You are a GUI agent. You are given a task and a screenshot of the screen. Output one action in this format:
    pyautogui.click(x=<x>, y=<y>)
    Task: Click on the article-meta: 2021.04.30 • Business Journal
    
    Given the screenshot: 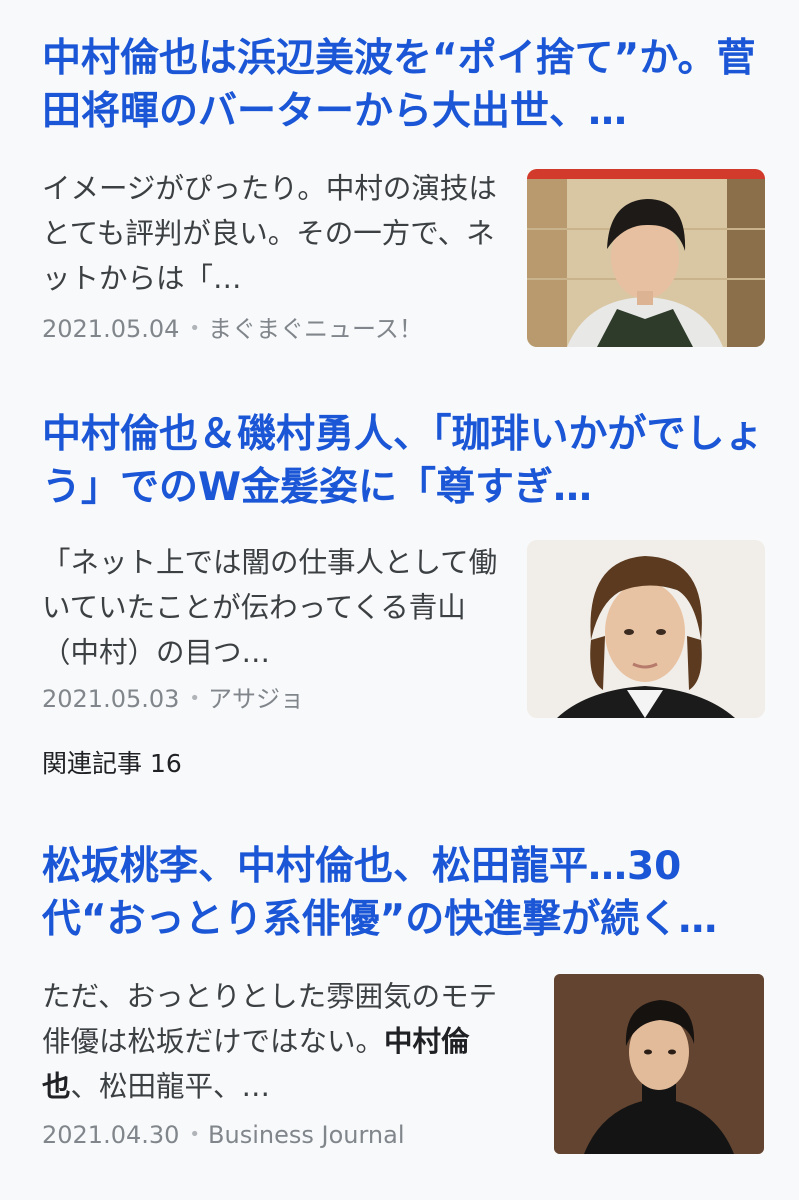 What is the action you would take?
    pyautogui.click(x=277, y=1135)
    